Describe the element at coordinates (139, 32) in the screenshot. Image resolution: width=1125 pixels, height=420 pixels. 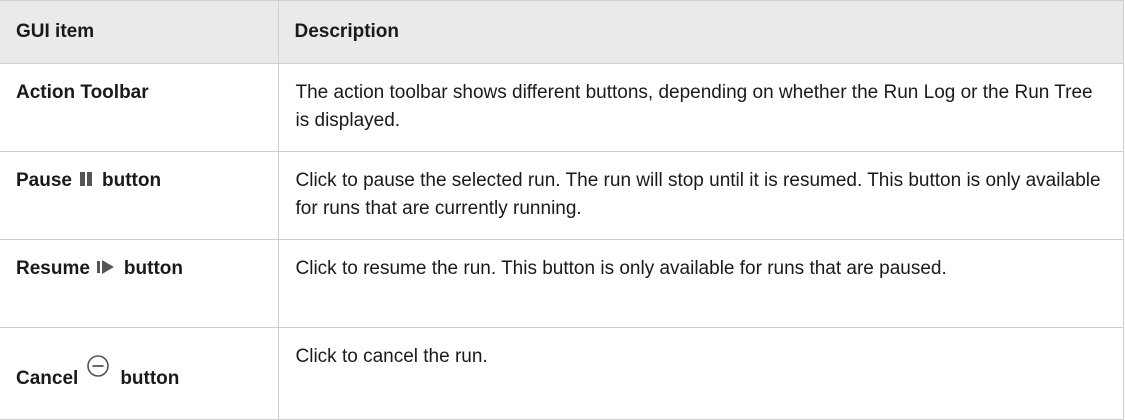
I see `header-gui-item: GUI item` at that location.